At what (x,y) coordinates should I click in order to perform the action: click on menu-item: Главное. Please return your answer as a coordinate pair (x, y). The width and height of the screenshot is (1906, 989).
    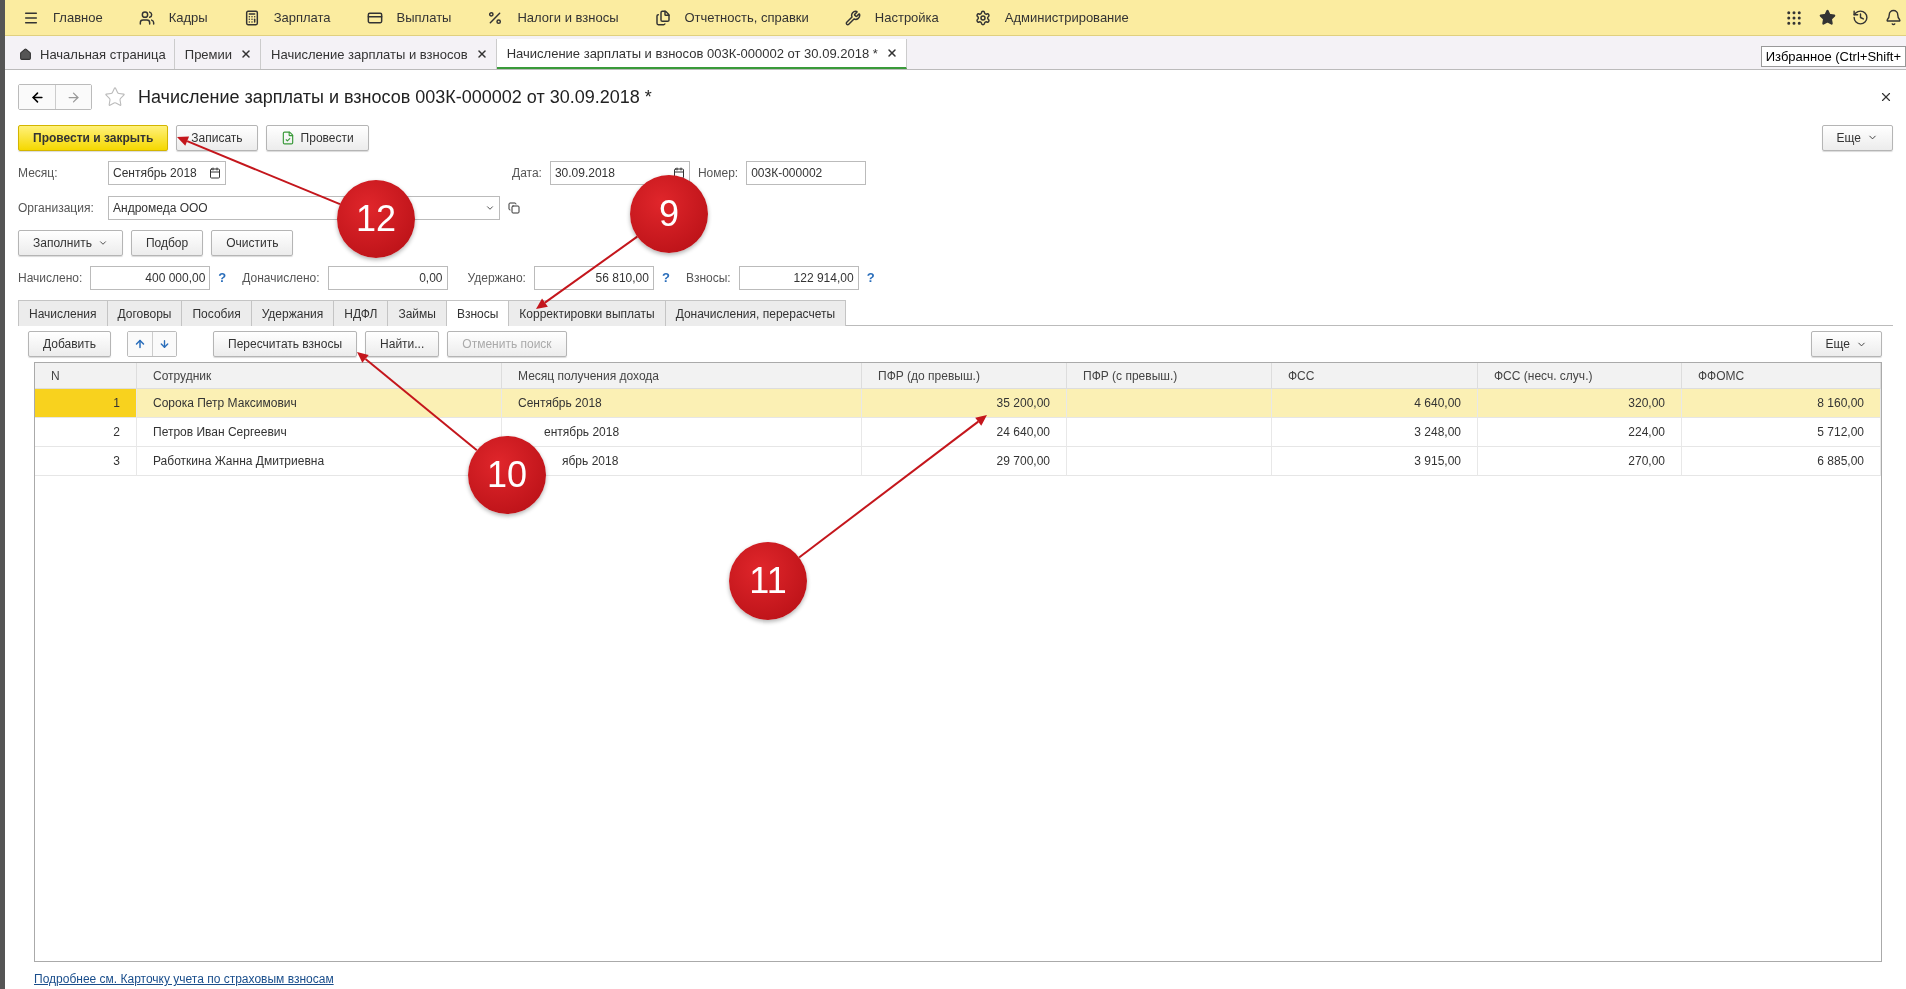
    Looking at the image, I should click on (78, 17).